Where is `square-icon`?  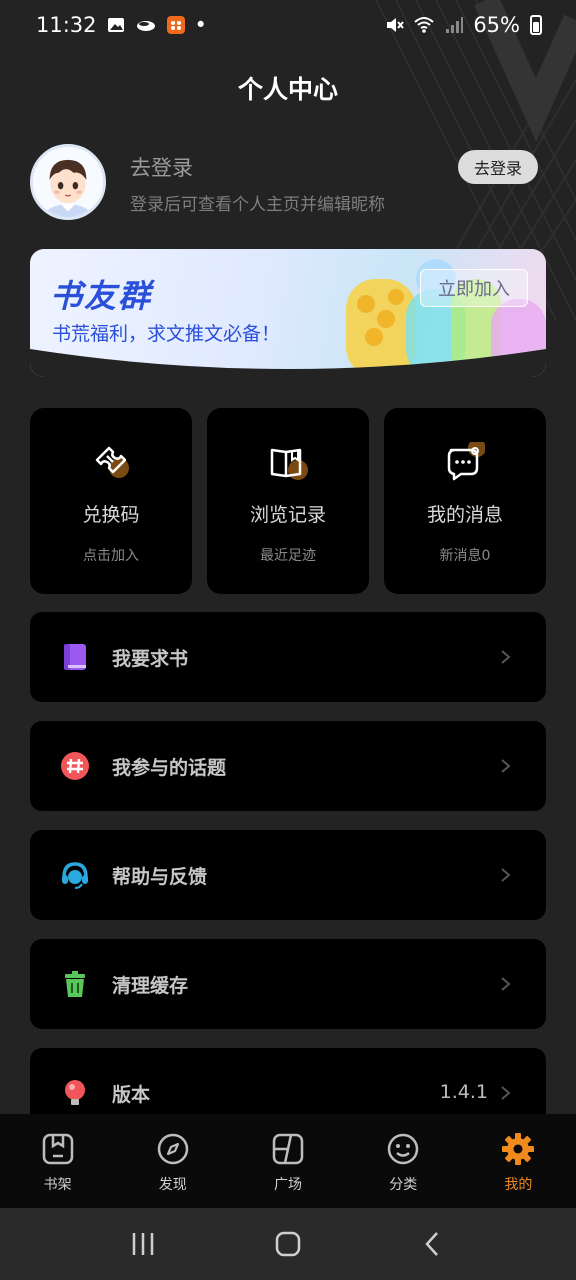 square-icon is located at coordinates (288, 1149).